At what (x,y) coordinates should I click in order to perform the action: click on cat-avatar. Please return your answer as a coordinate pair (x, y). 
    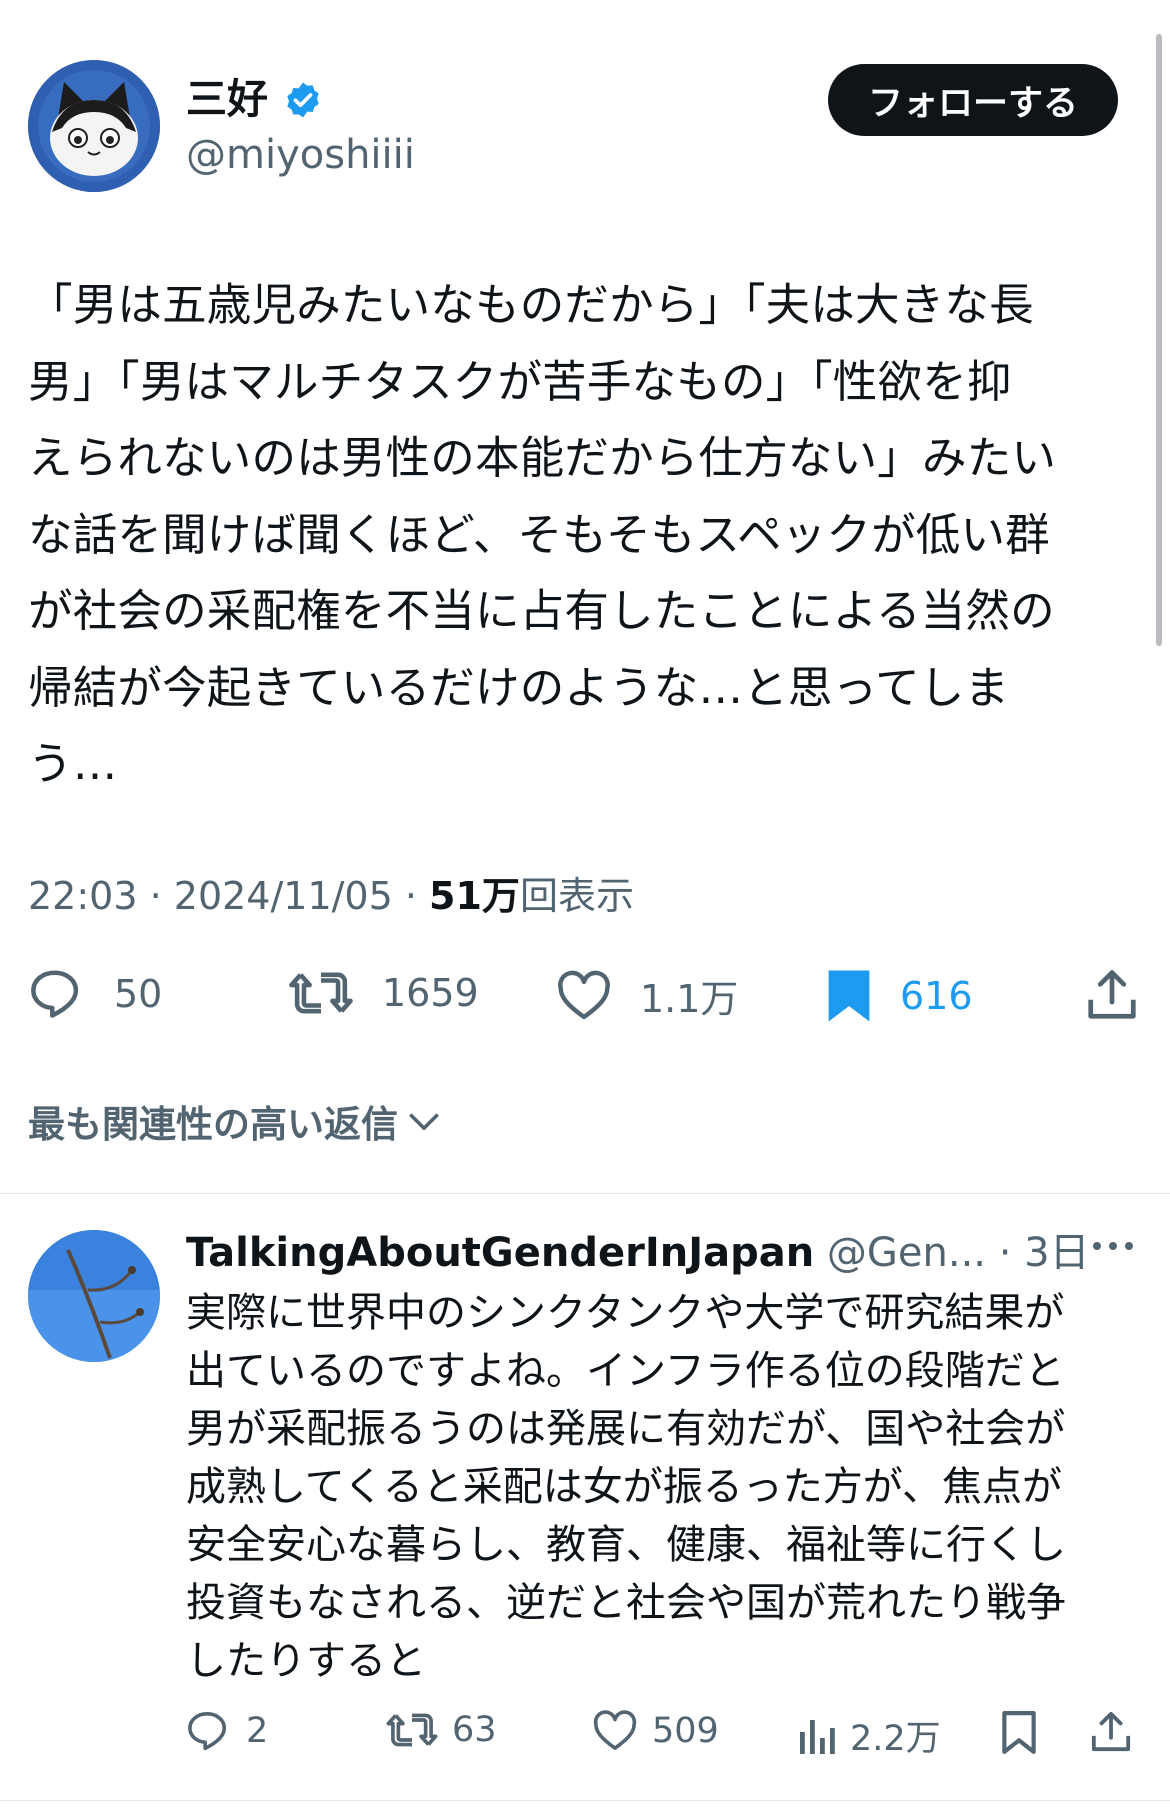
    Looking at the image, I should click on (94, 126).